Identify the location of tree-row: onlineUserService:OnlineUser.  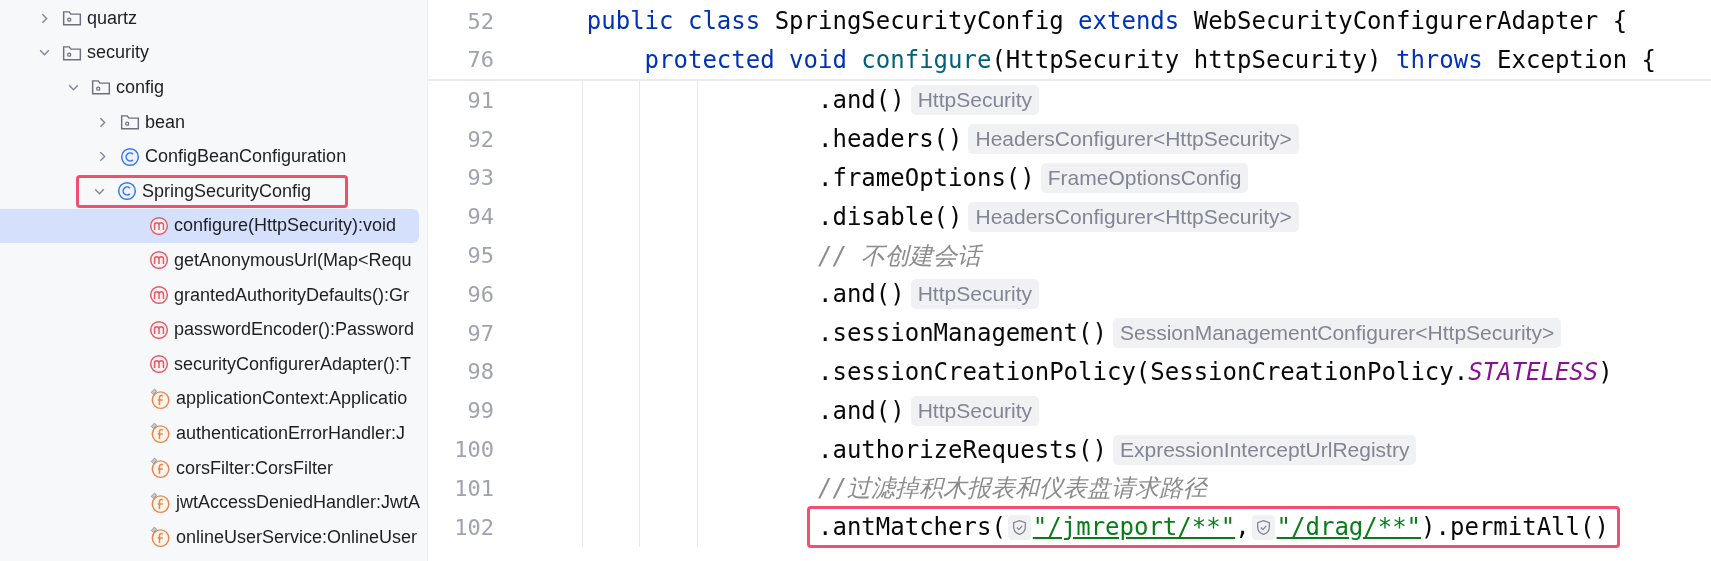
(209, 537).